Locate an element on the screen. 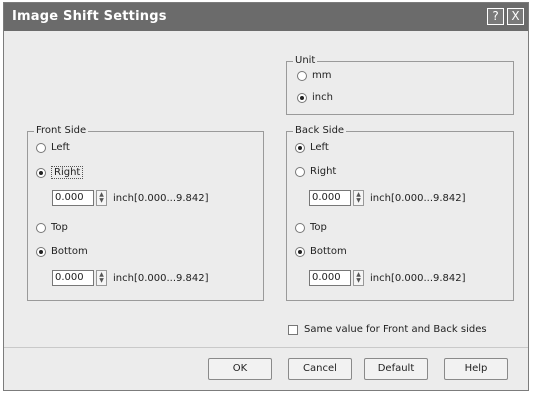 The image size is (534, 395). front-right-radio: Right is located at coordinates (60, 172).